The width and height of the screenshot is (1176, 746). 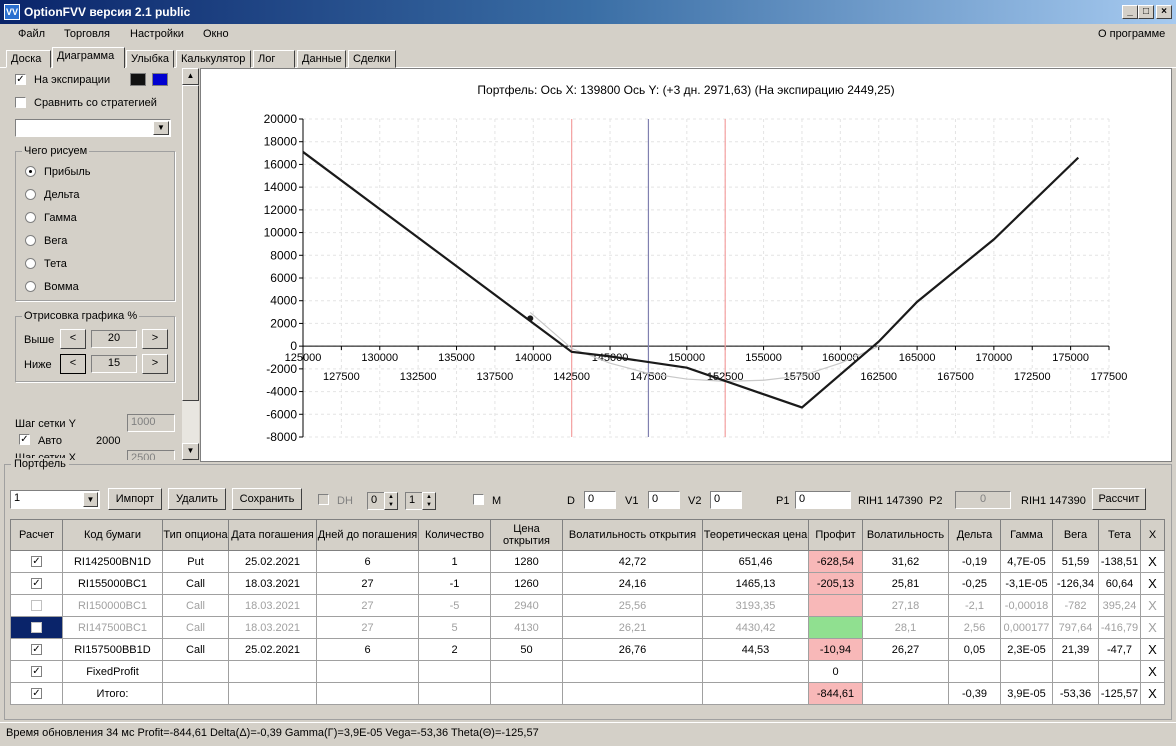 What do you see at coordinates (155, 339) in the screenshot?
I see `above-increase-button: >` at bounding box center [155, 339].